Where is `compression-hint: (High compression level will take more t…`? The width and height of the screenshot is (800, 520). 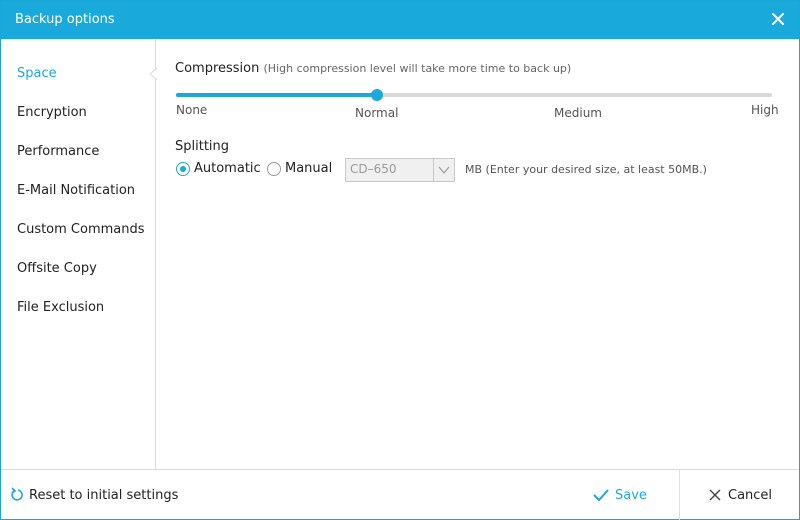
compression-hint: (High compression level will take more t… is located at coordinates (417, 68).